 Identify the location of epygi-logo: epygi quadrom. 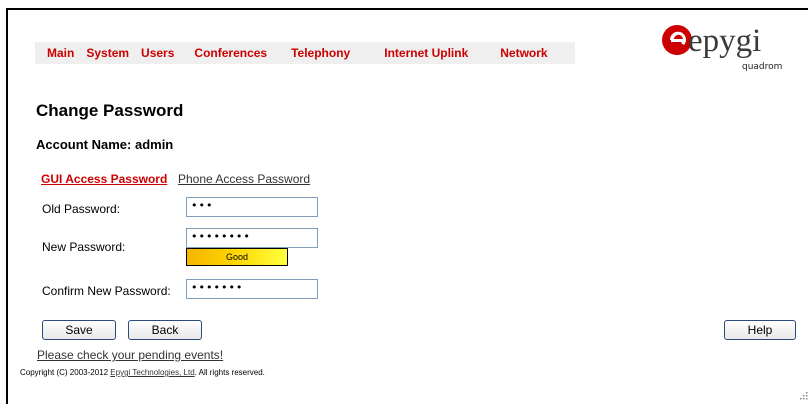
(725, 52).